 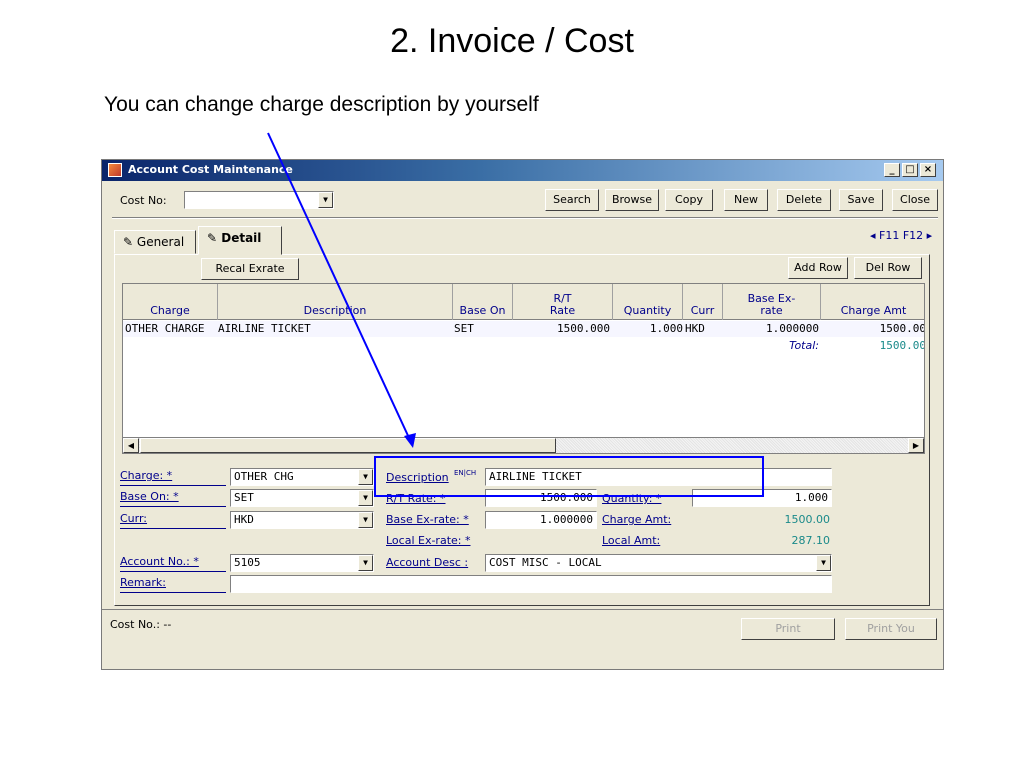 I want to click on col-charge: Charge, so click(x=170, y=302).